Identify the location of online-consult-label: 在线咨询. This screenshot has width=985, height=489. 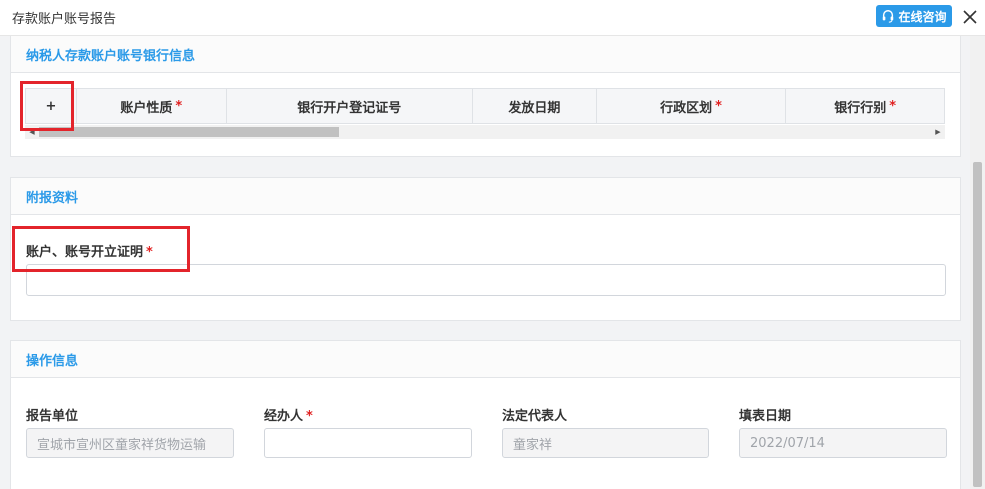
(922, 16).